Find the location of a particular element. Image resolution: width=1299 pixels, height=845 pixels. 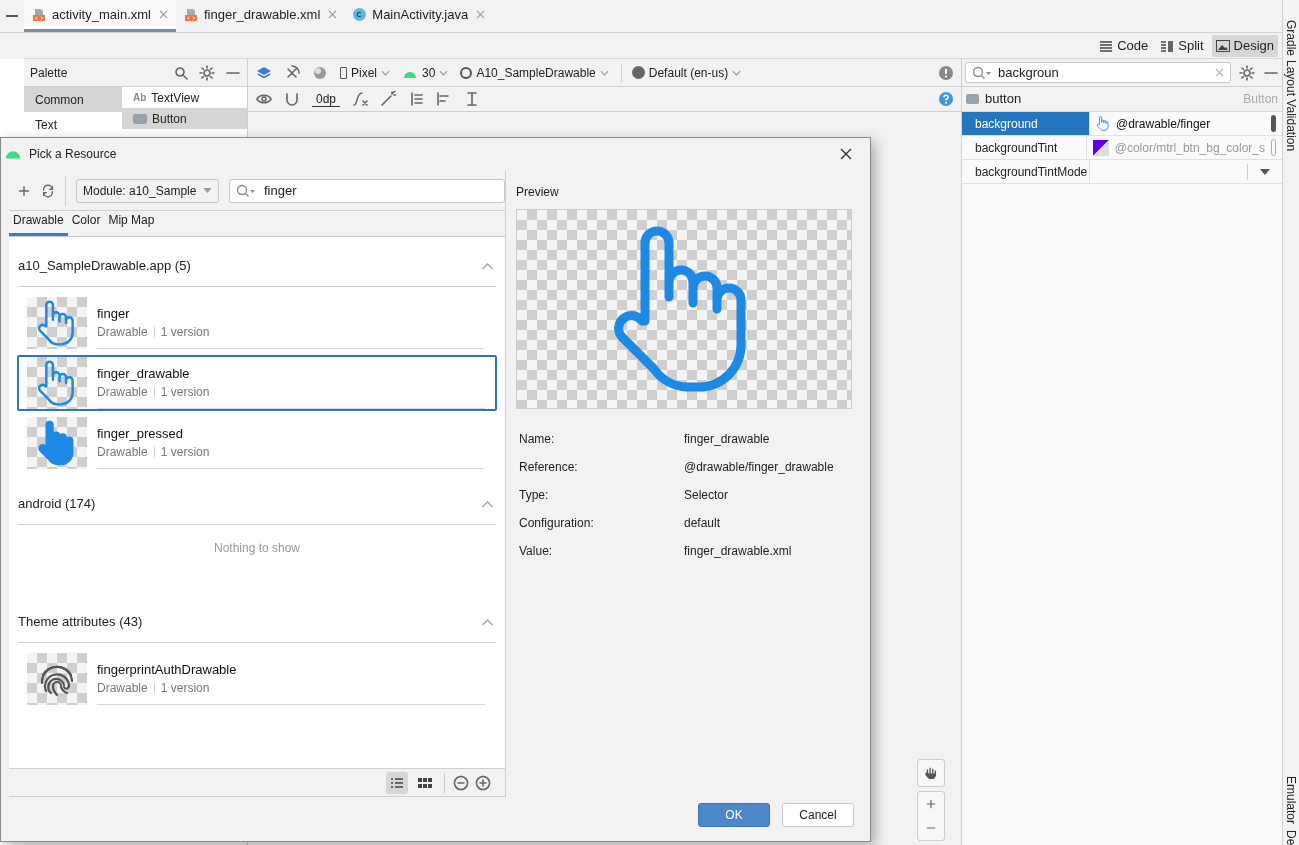

tab-label: finger_drawable.xml is located at coordinates (262, 14).